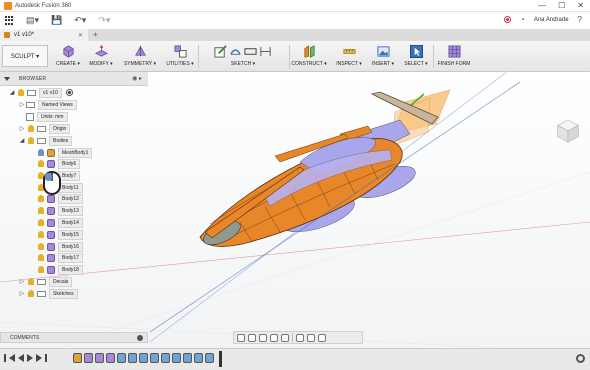 Image resolution: width=590 pixels, height=370 pixels. Describe the element at coordinates (507, 19) in the screenshot. I see `record-icon` at that location.